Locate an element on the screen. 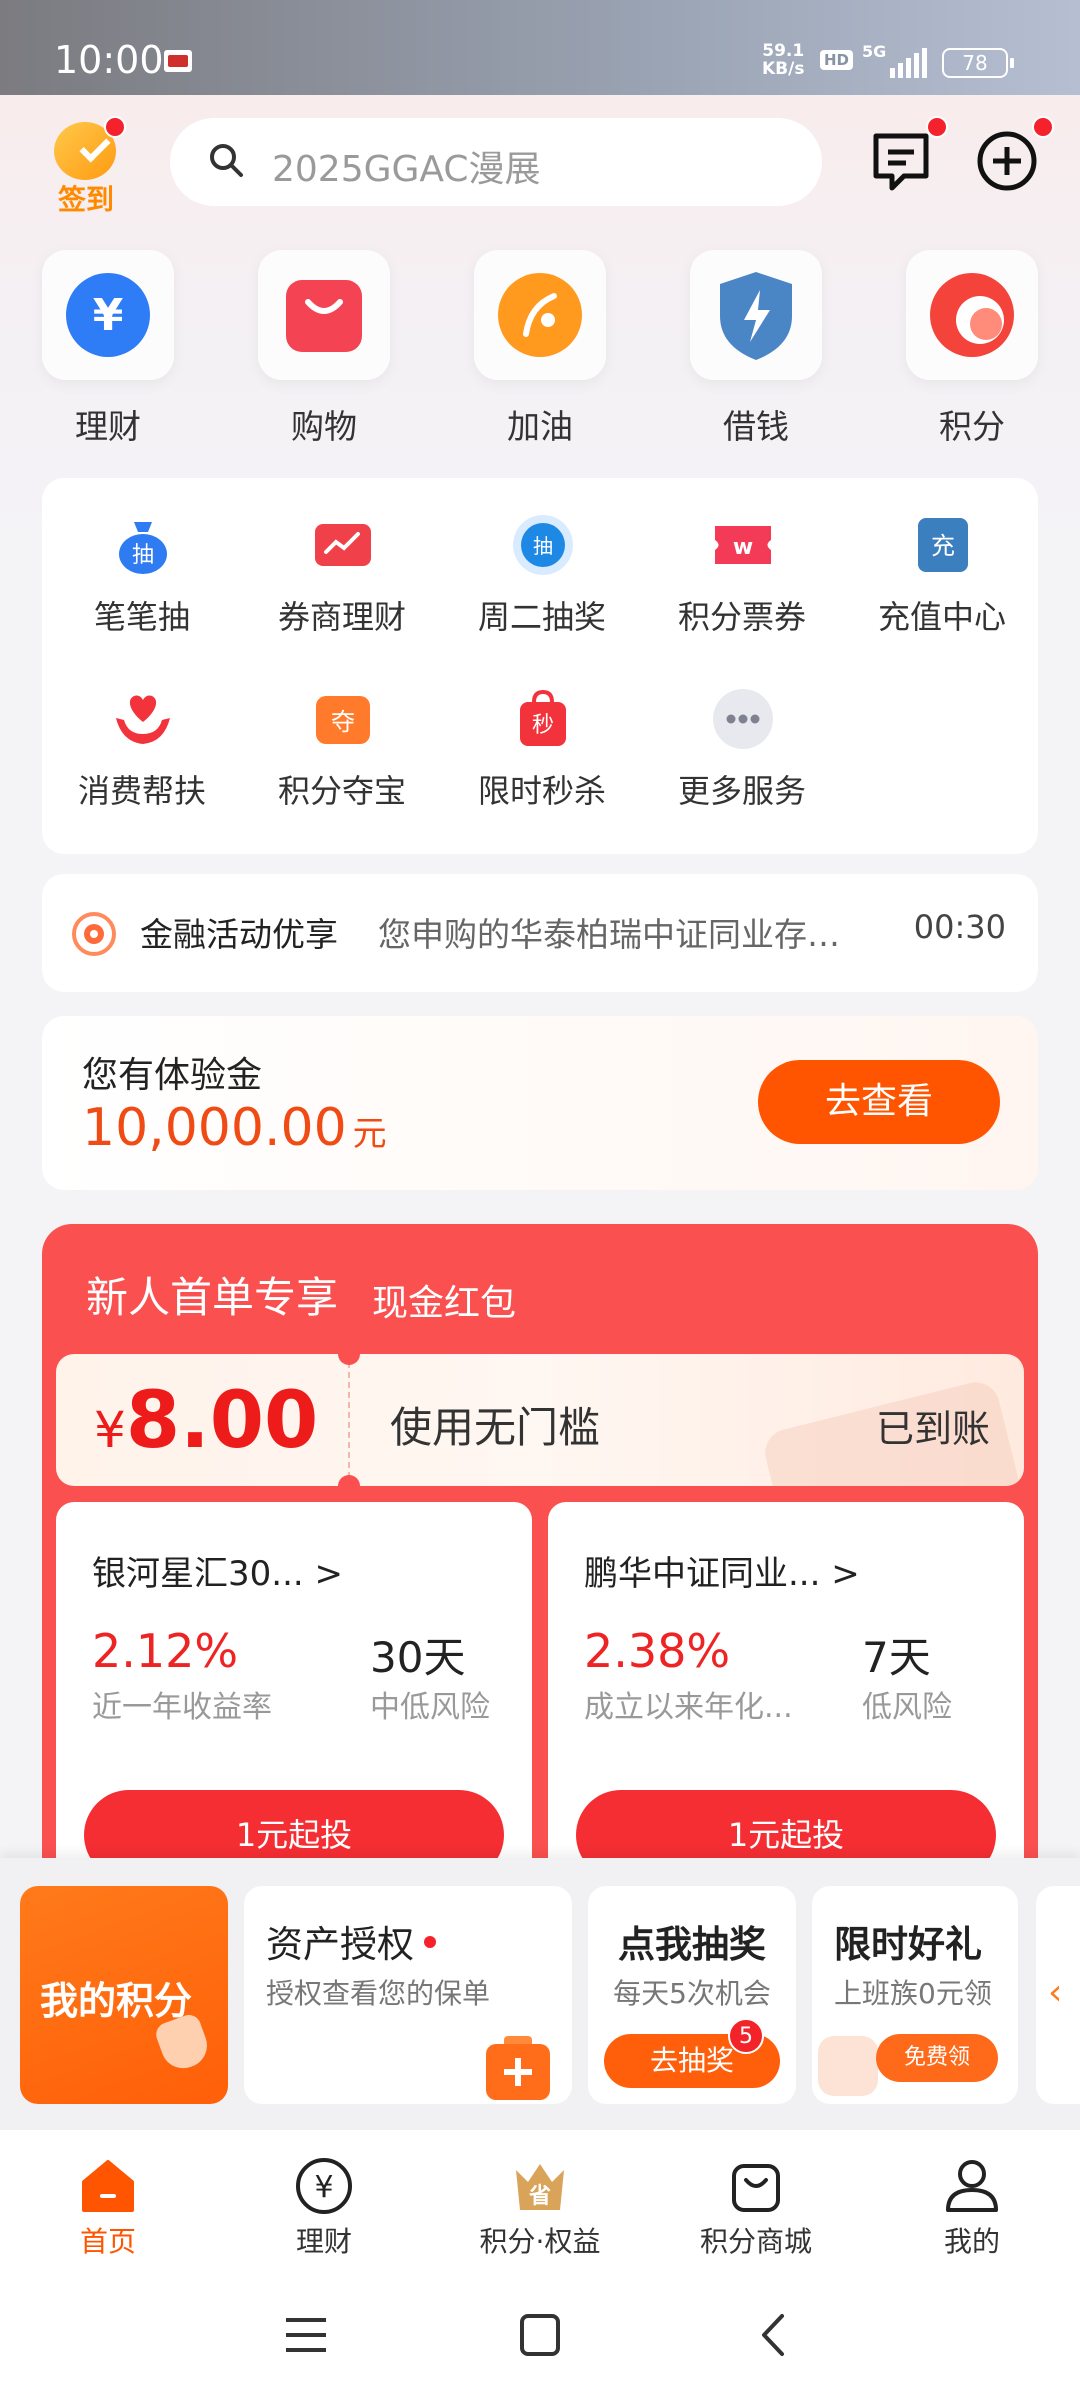  notice-title: 金融活动优享 is located at coordinates (239, 934).